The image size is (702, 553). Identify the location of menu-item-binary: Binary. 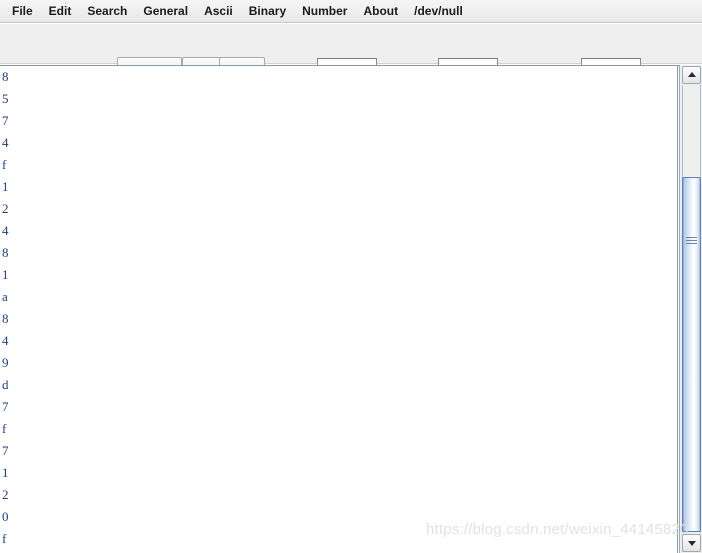
(267, 11).